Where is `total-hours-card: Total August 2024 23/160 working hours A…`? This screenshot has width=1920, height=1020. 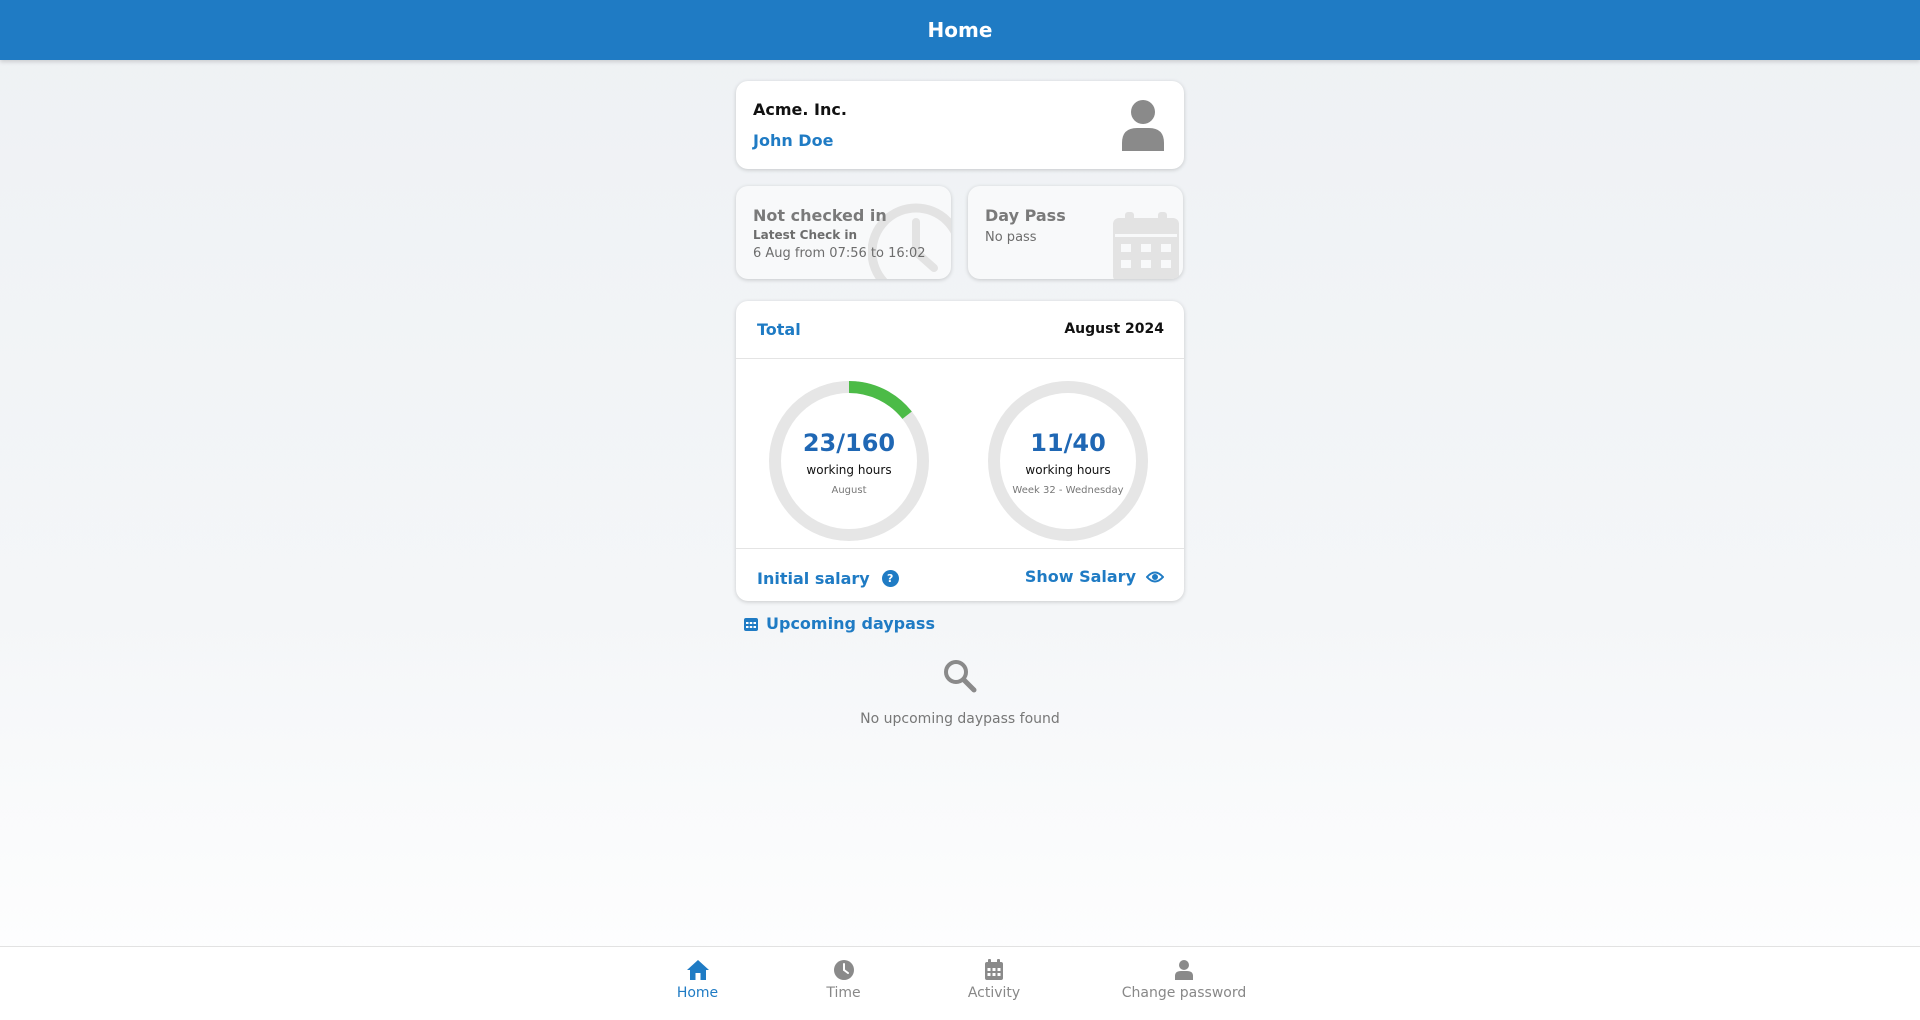
total-hours-card: Total August 2024 23/160 working hours A… is located at coordinates (960, 451).